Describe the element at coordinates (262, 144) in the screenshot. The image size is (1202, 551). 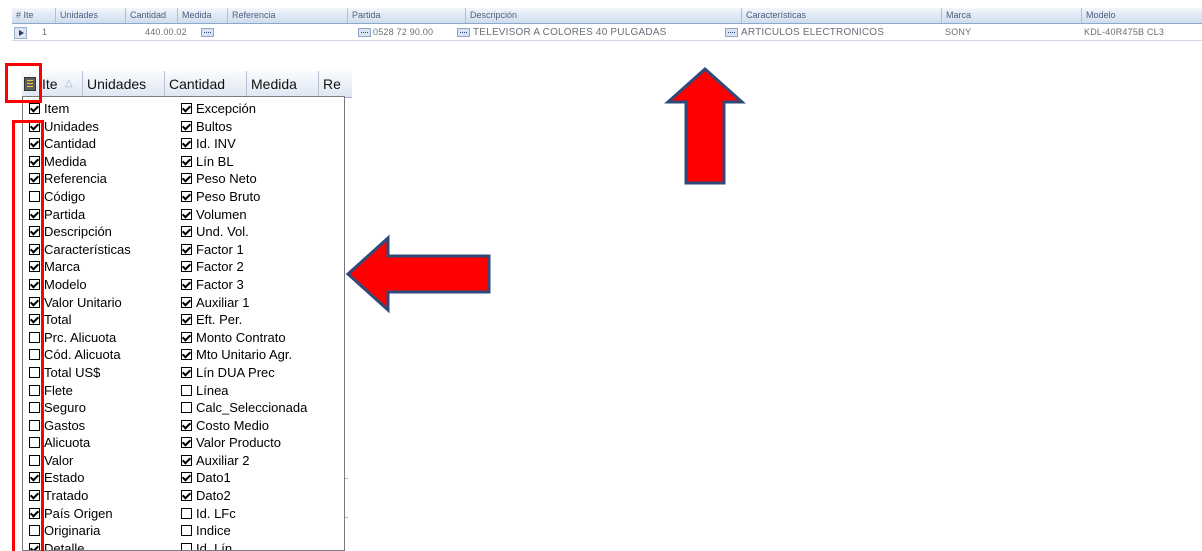
I see `column-option: Id. INV` at that location.